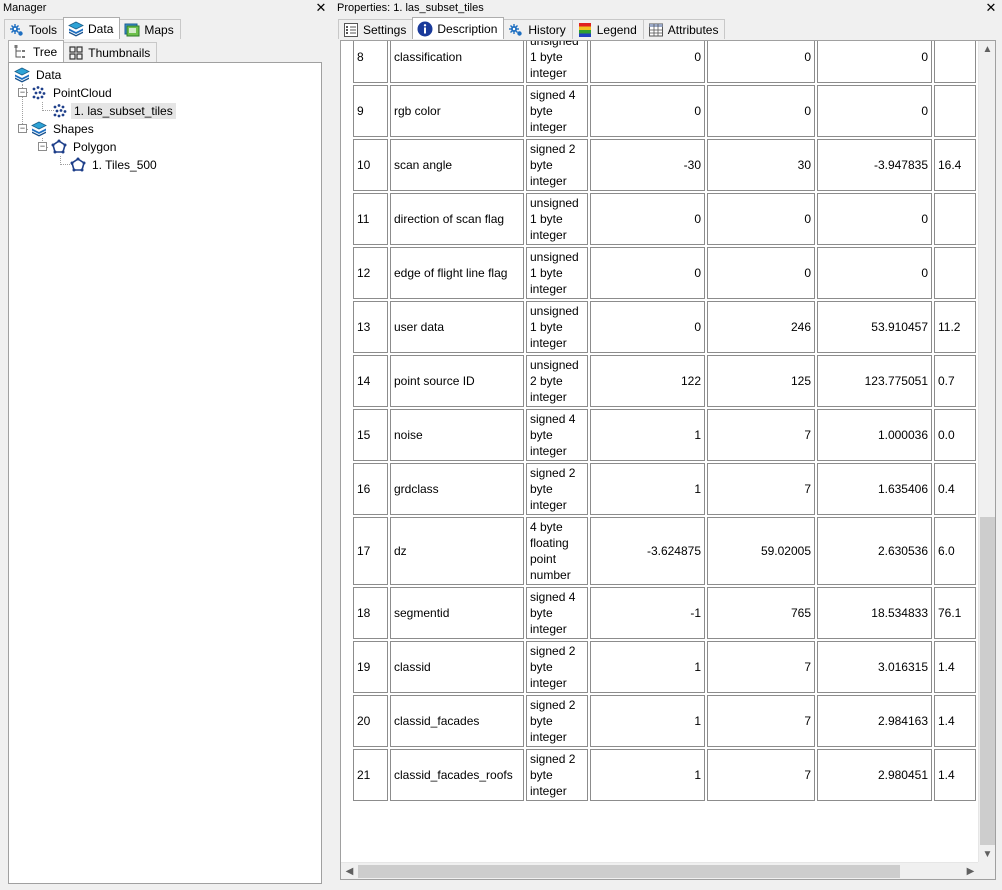  I want to click on tab-attributes: Attributes, so click(684, 29).